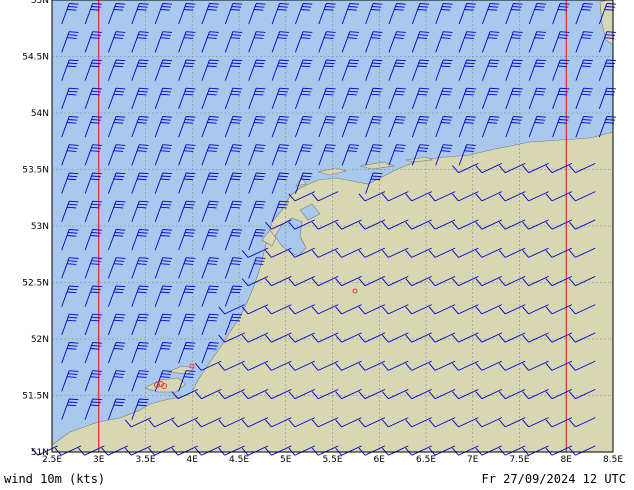  I want to click on latitude-labels: 51N 51.5N 52N 52.5N 53N 53.5N 54N 54.5N 55N, so click(35, 229).